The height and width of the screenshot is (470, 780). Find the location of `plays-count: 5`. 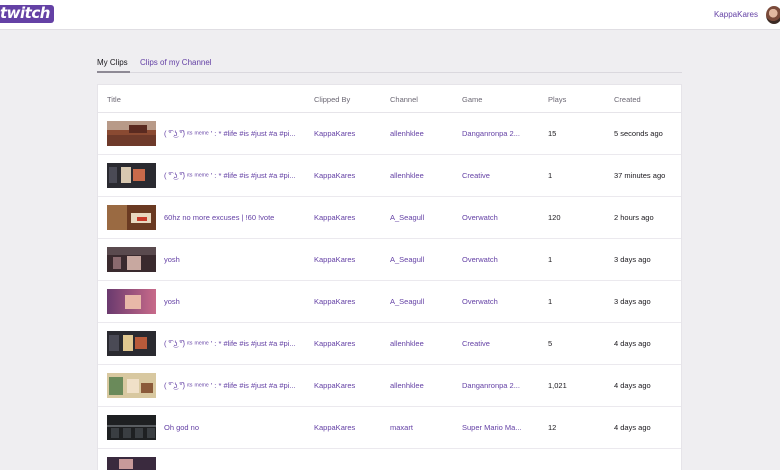

plays-count: 5 is located at coordinates (550, 343).